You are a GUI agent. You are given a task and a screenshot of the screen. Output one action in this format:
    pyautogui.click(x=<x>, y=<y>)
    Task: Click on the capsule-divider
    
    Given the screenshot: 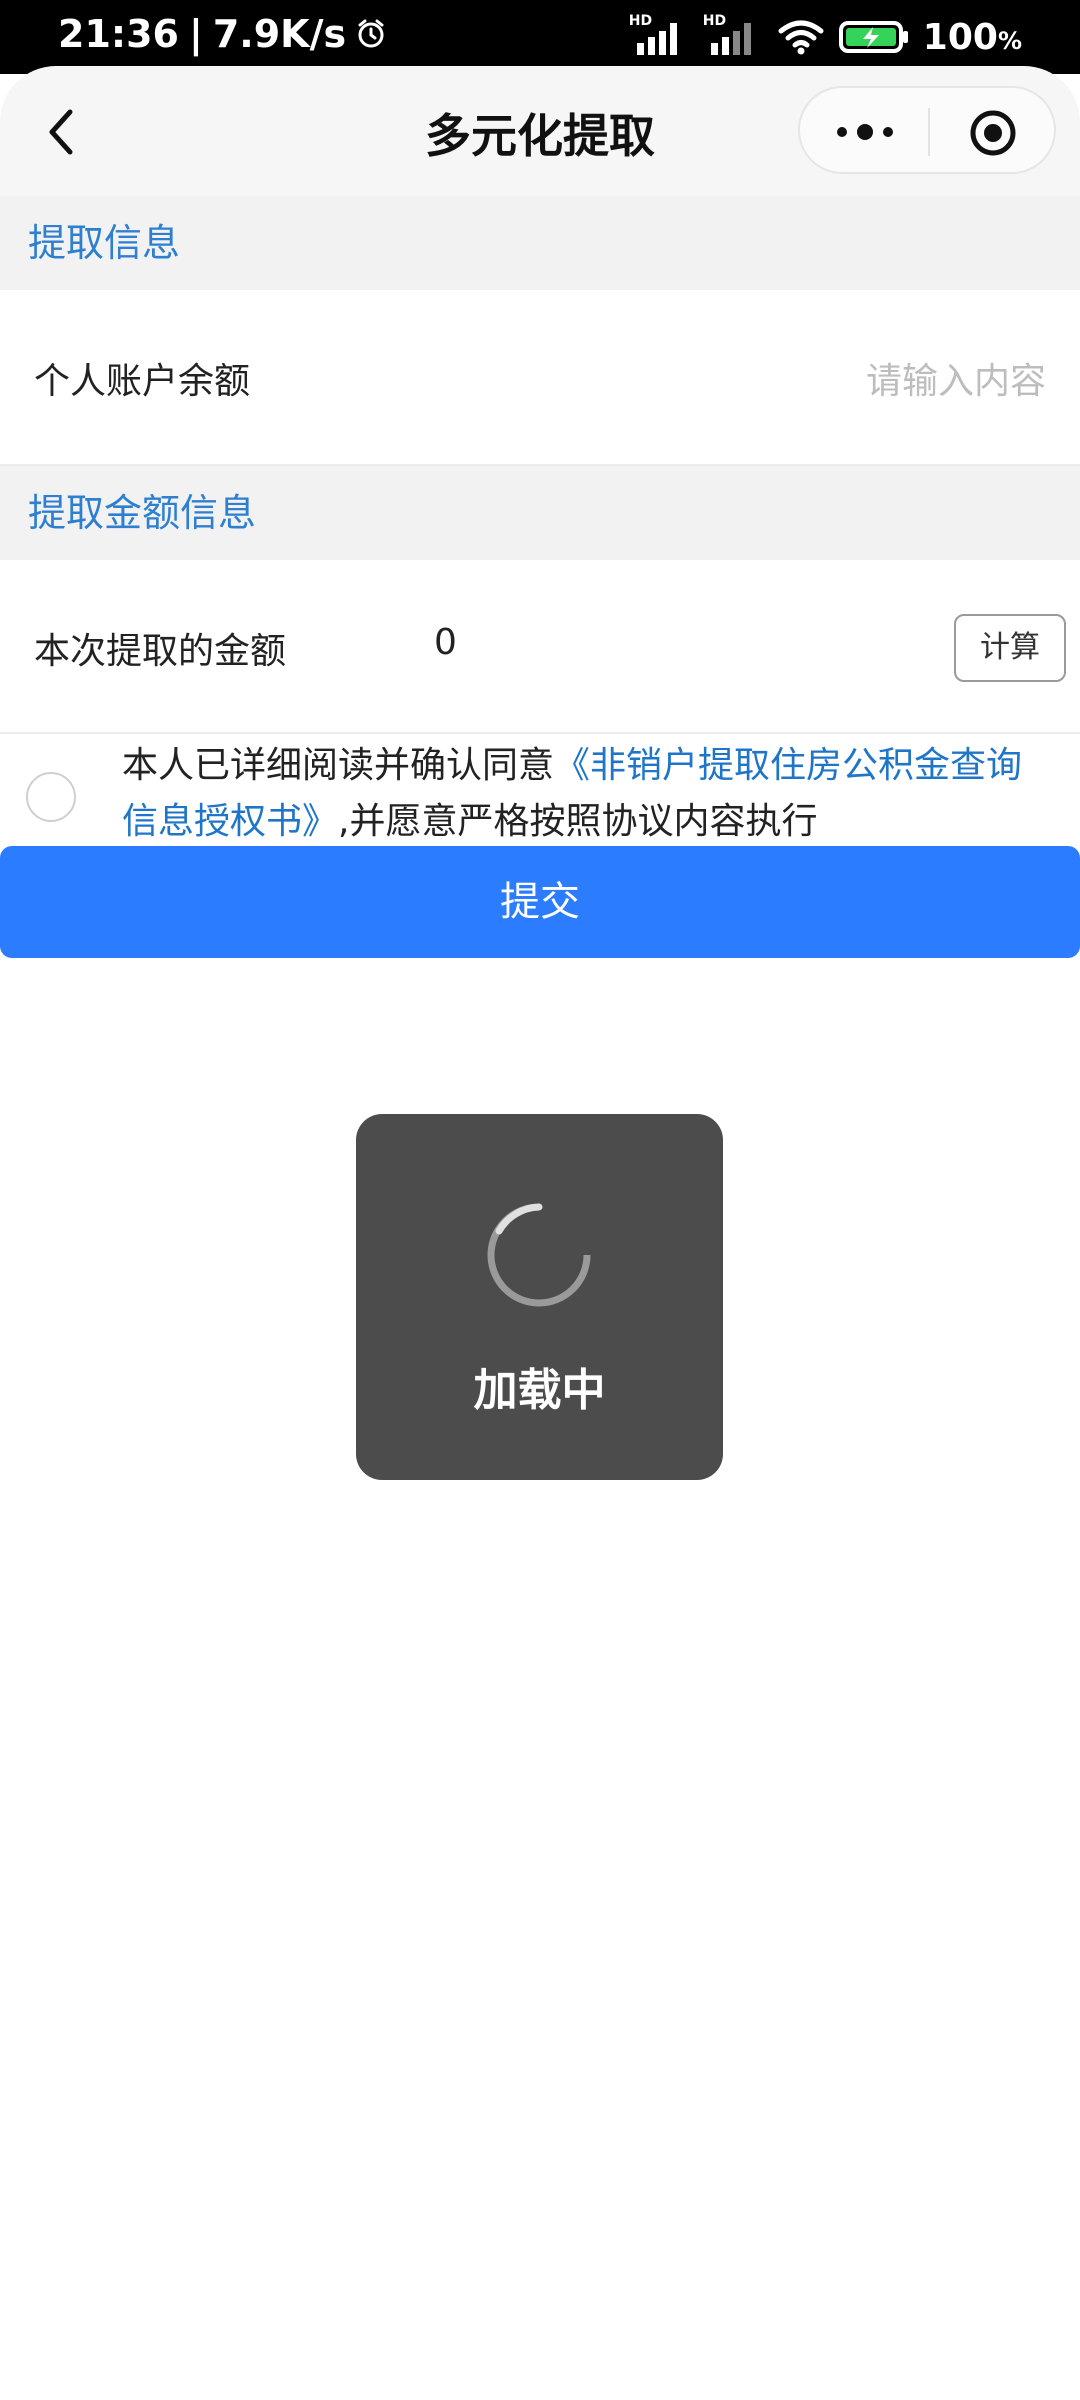 What is the action you would take?
    pyautogui.click(x=929, y=132)
    